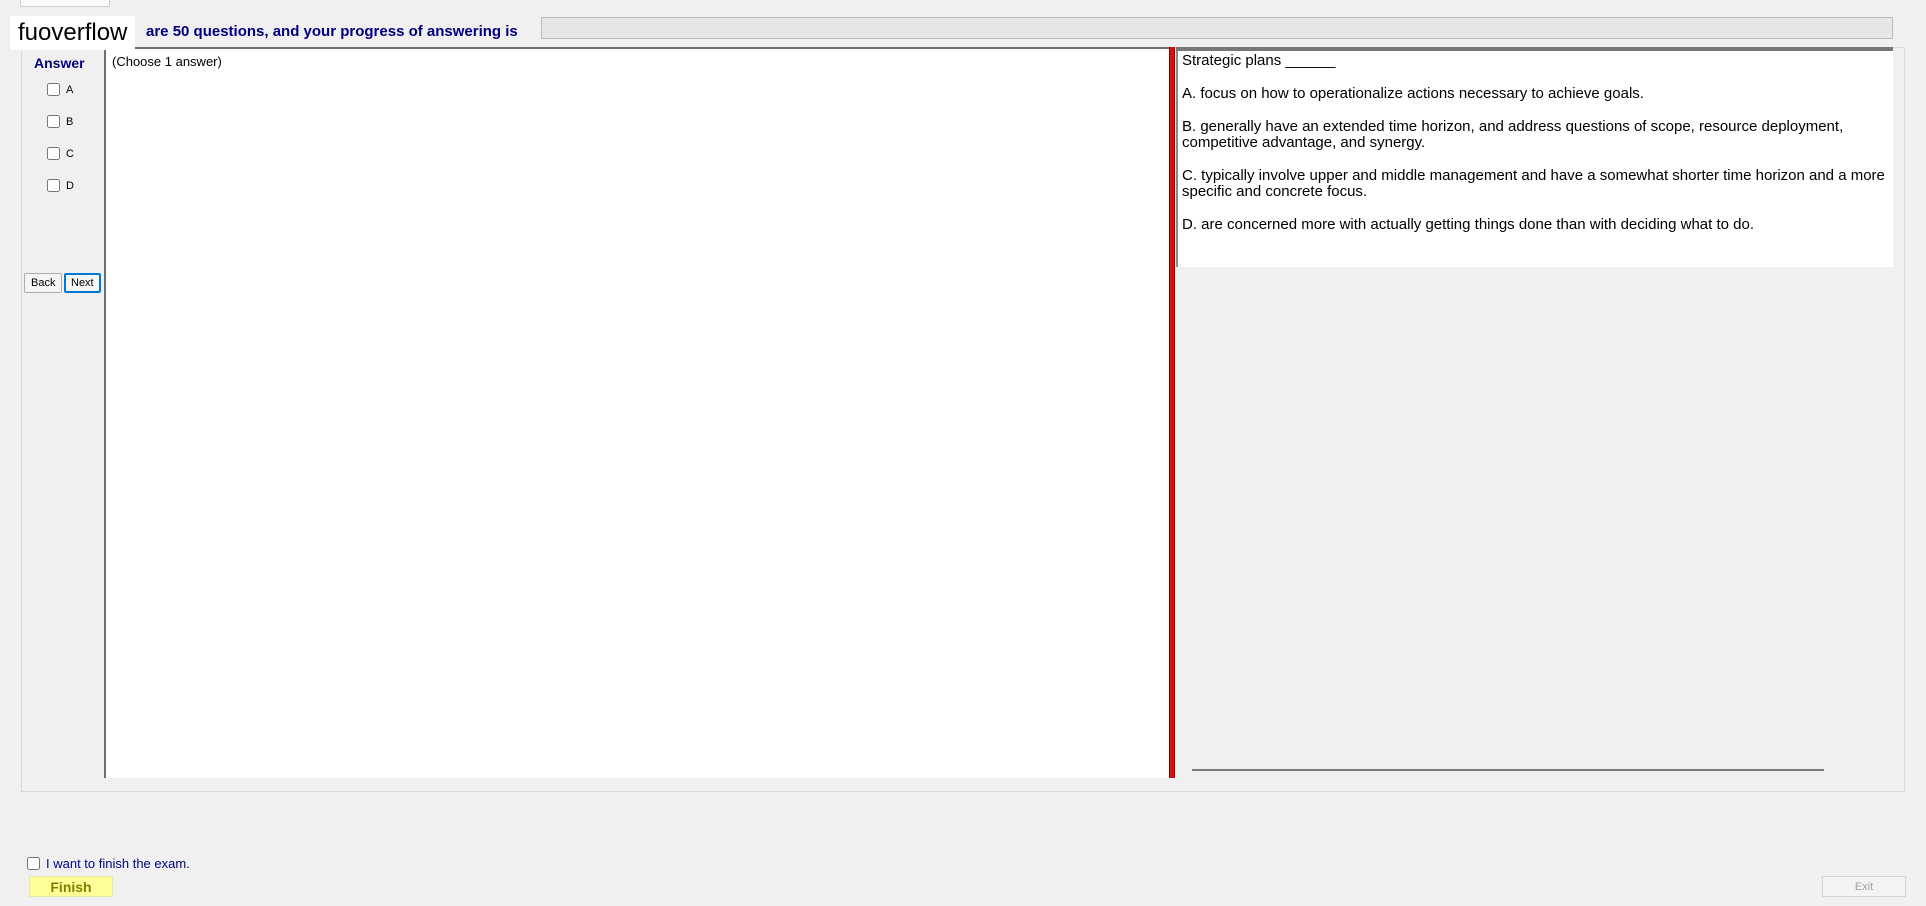  Describe the element at coordinates (73, 33) in the screenshot. I see `watermark-logo: fuoverflow` at that location.